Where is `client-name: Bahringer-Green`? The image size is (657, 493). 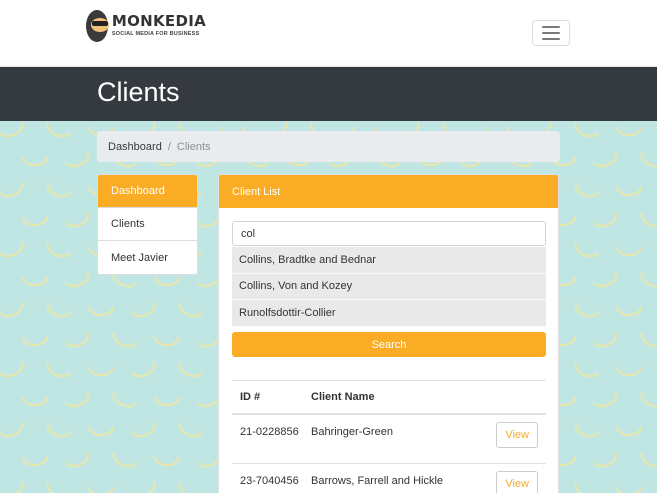
client-name: Bahringer-Green is located at coordinates (389, 438).